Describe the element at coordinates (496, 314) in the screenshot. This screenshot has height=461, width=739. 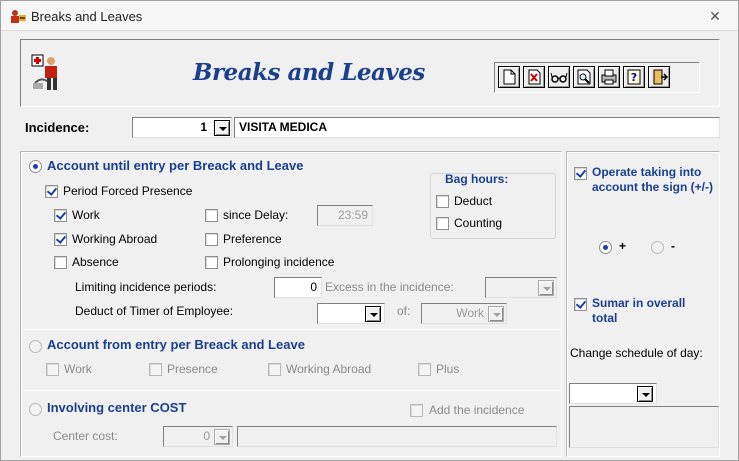
I see `of-dropdown` at that location.